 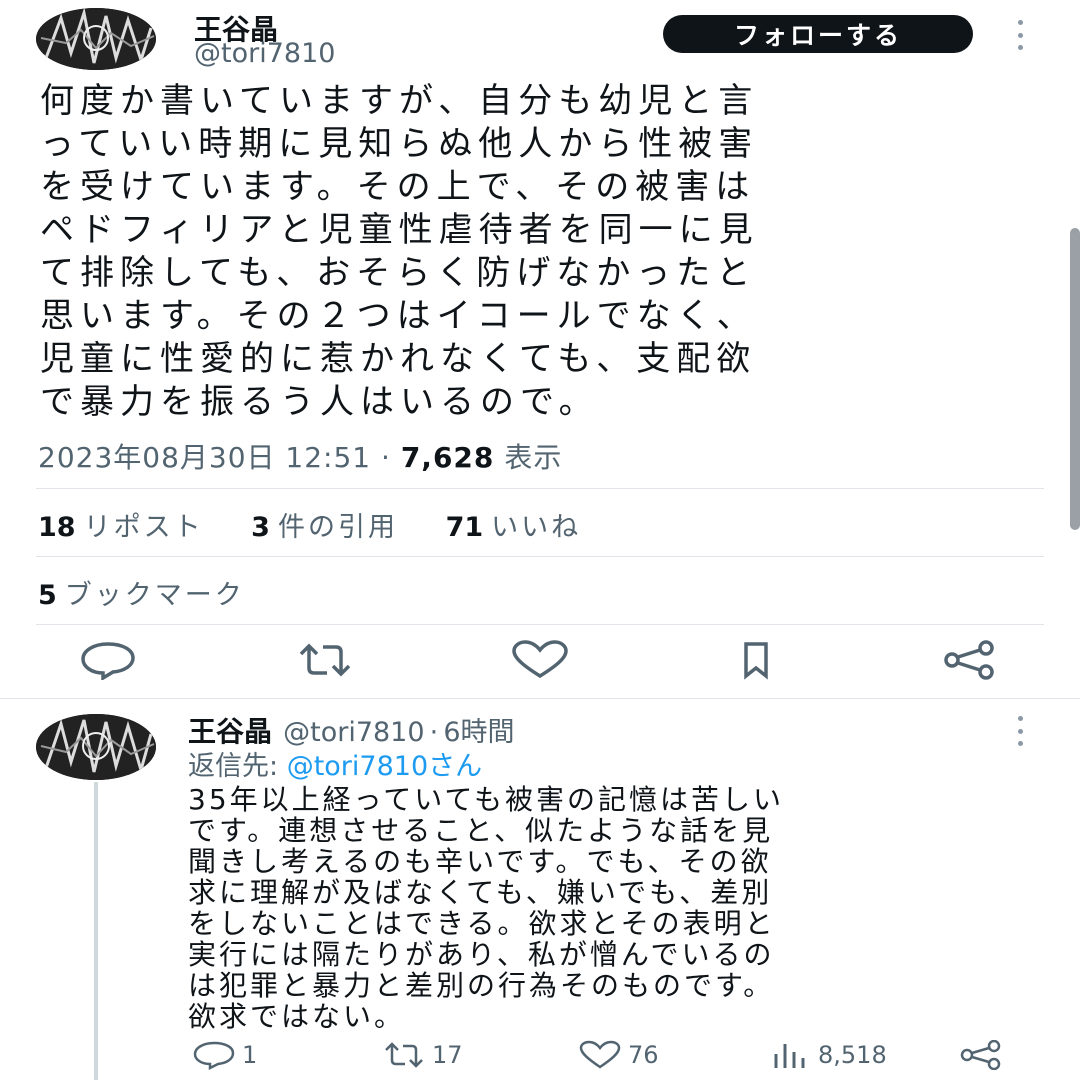 What do you see at coordinates (233, 766) in the screenshot?
I see `reply-to-label: 返信先:` at bounding box center [233, 766].